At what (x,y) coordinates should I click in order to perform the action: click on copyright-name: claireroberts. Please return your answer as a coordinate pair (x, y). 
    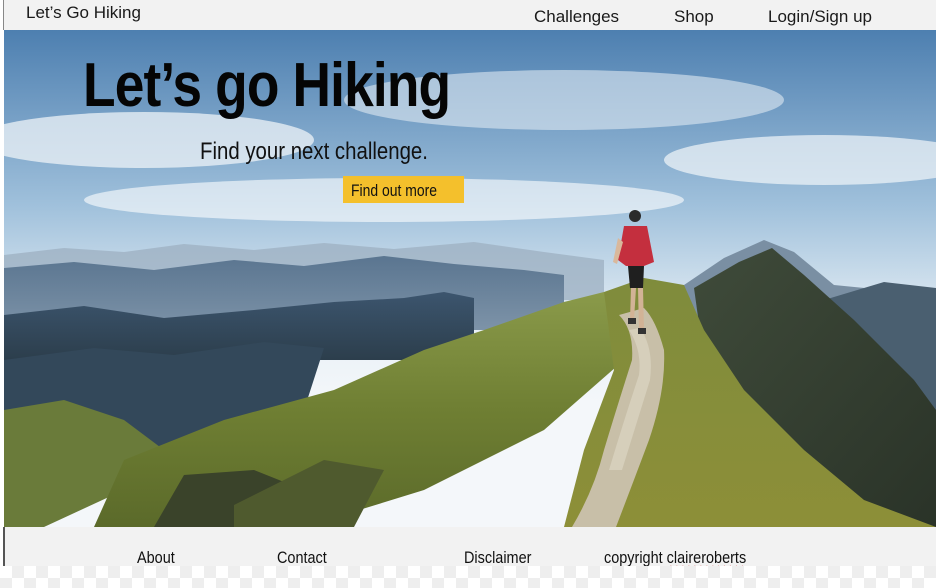
    Looking at the image, I should click on (706, 557).